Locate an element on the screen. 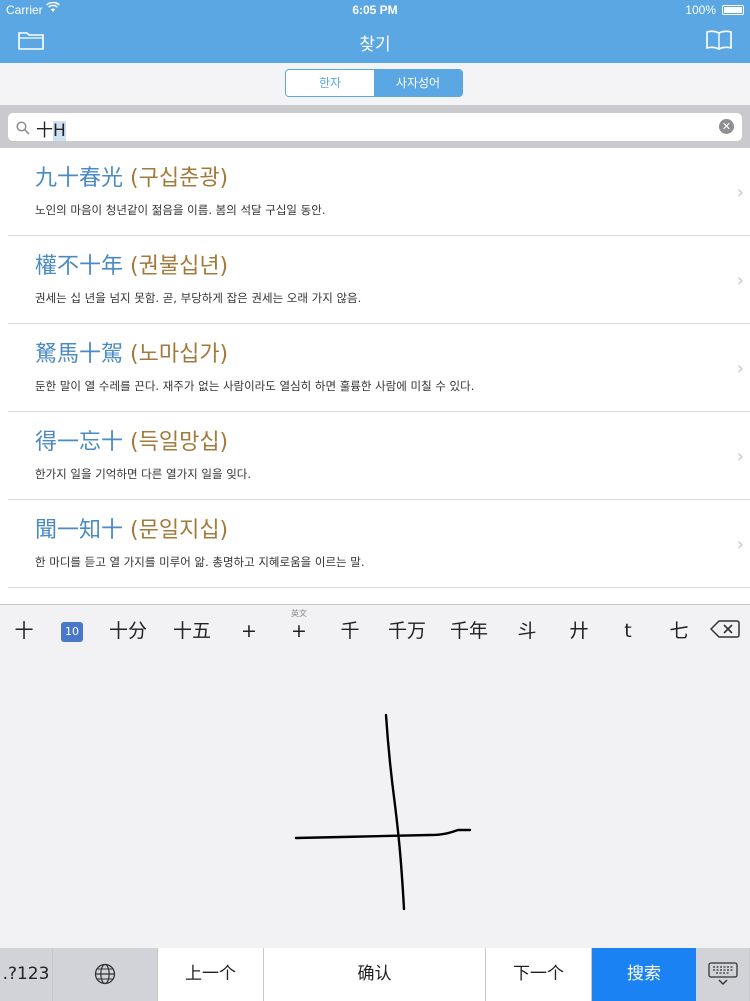  idiom-reading: (득일망십) is located at coordinates (179, 442).